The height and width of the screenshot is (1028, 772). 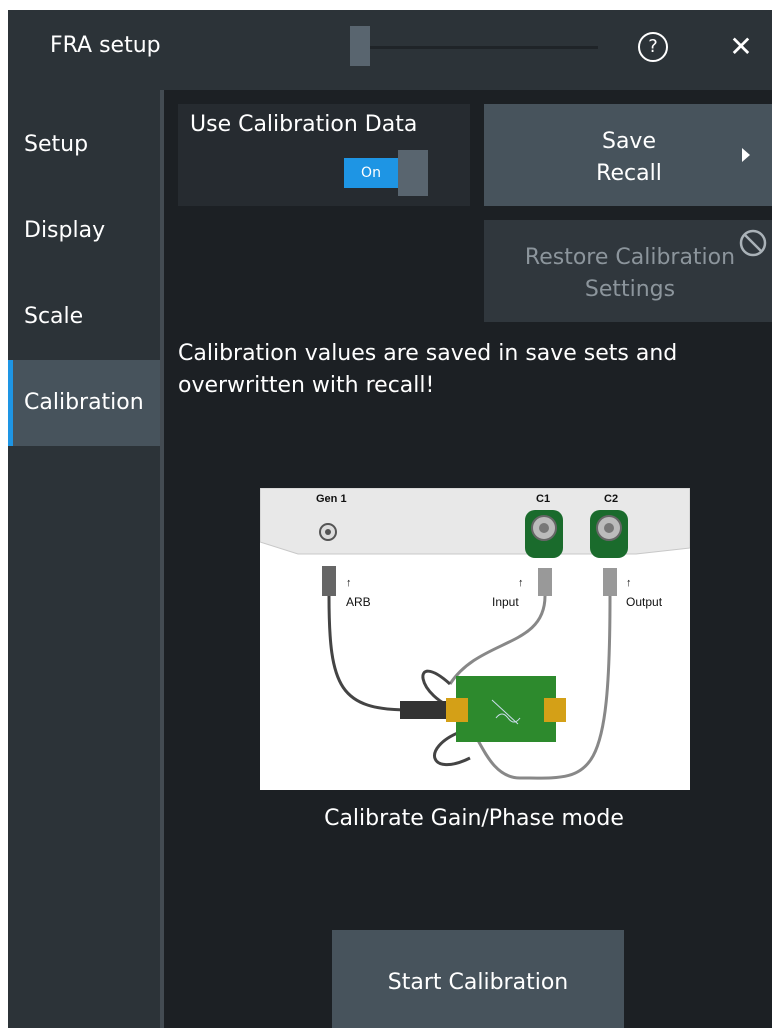 What do you see at coordinates (653, 47) in the screenshot?
I see `help-icon: ?` at bounding box center [653, 47].